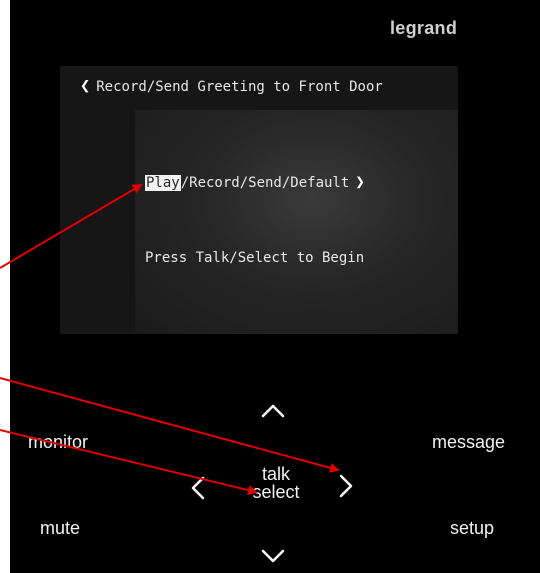 The width and height of the screenshot is (540, 573). Describe the element at coordinates (58, 442) in the screenshot. I see `monitor-button: monitor` at that location.